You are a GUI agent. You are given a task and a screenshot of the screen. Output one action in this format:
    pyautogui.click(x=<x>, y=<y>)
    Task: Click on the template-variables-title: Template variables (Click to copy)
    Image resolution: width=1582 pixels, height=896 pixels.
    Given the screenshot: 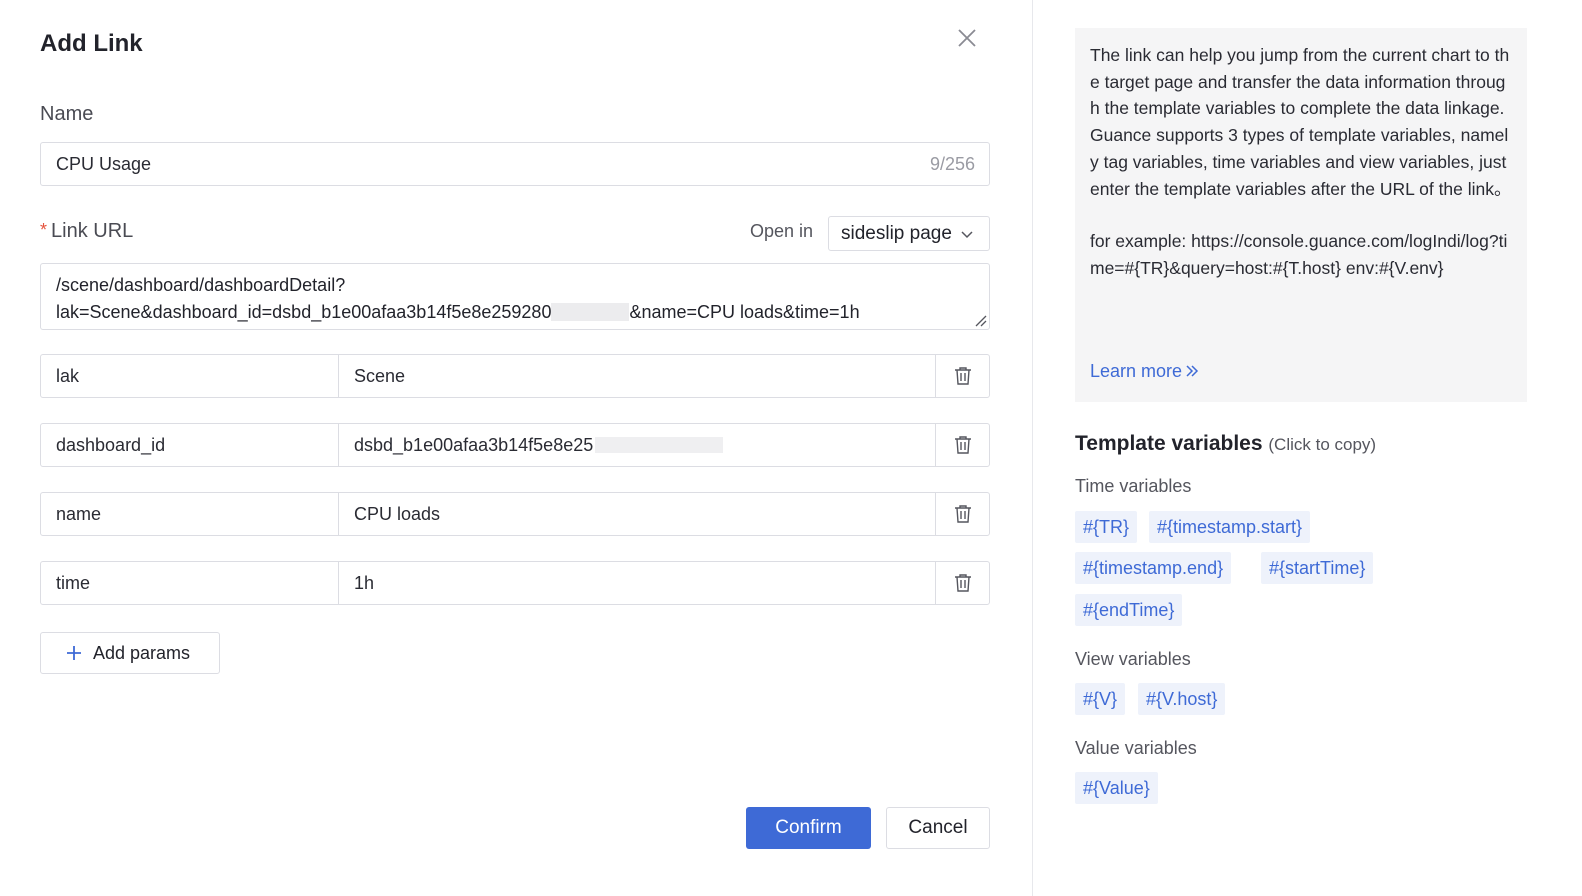 What is the action you would take?
    pyautogui.click(x=1225, y=444)
    